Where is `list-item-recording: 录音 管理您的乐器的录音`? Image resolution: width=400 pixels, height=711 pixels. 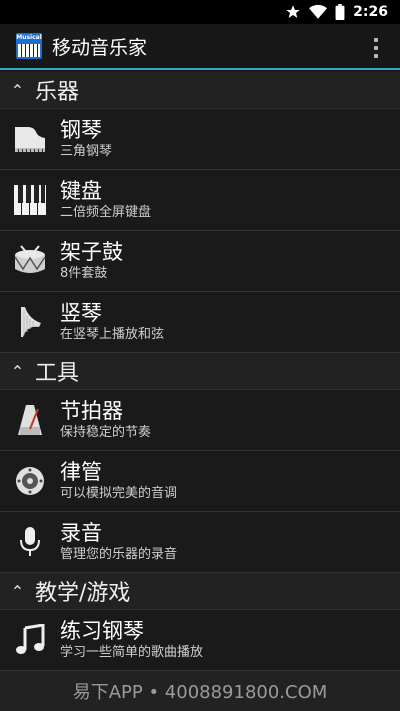
list-item-recording: 录音 管理您的乐器的录音 is located at coordinates (200, 542).